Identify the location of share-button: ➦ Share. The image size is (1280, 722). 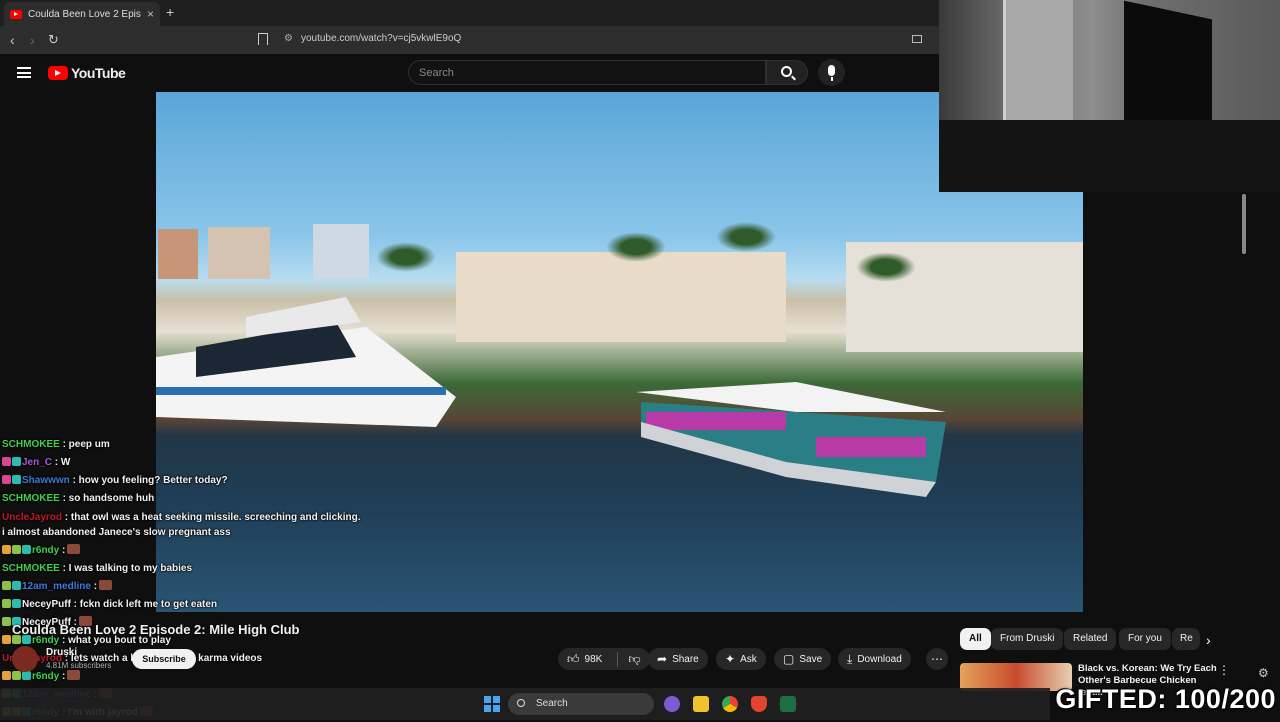
(678, 659).